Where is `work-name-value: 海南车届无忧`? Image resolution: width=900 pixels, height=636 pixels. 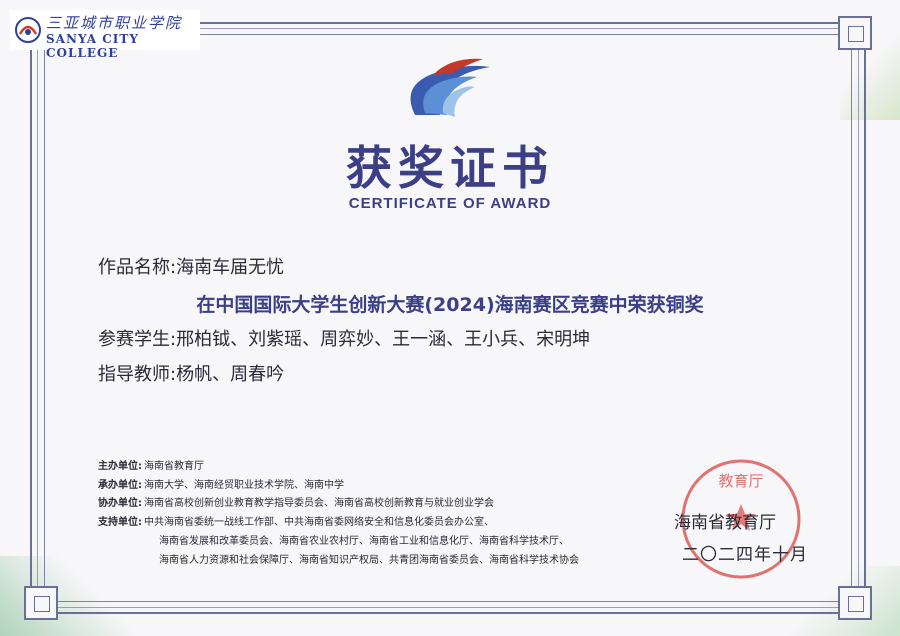 work-name-value: 海南车届无忧 is located at coordinates (230, 267).